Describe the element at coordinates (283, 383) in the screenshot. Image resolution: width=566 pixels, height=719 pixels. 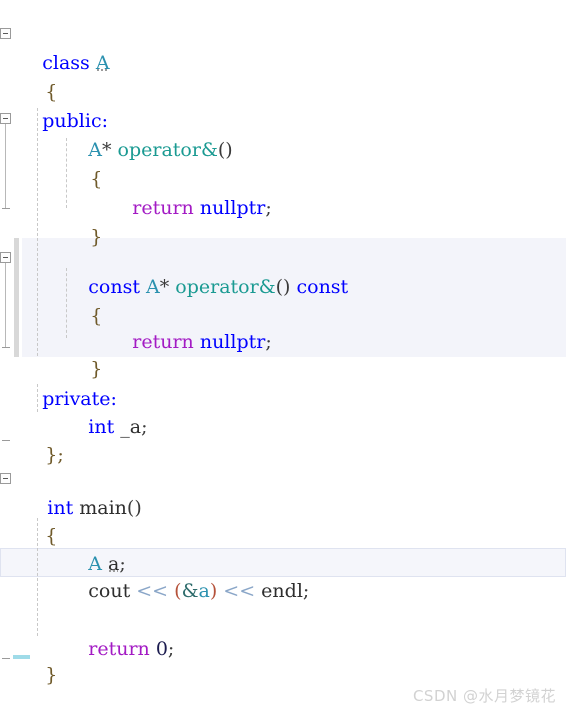
I see `code-line: private:` at that location.